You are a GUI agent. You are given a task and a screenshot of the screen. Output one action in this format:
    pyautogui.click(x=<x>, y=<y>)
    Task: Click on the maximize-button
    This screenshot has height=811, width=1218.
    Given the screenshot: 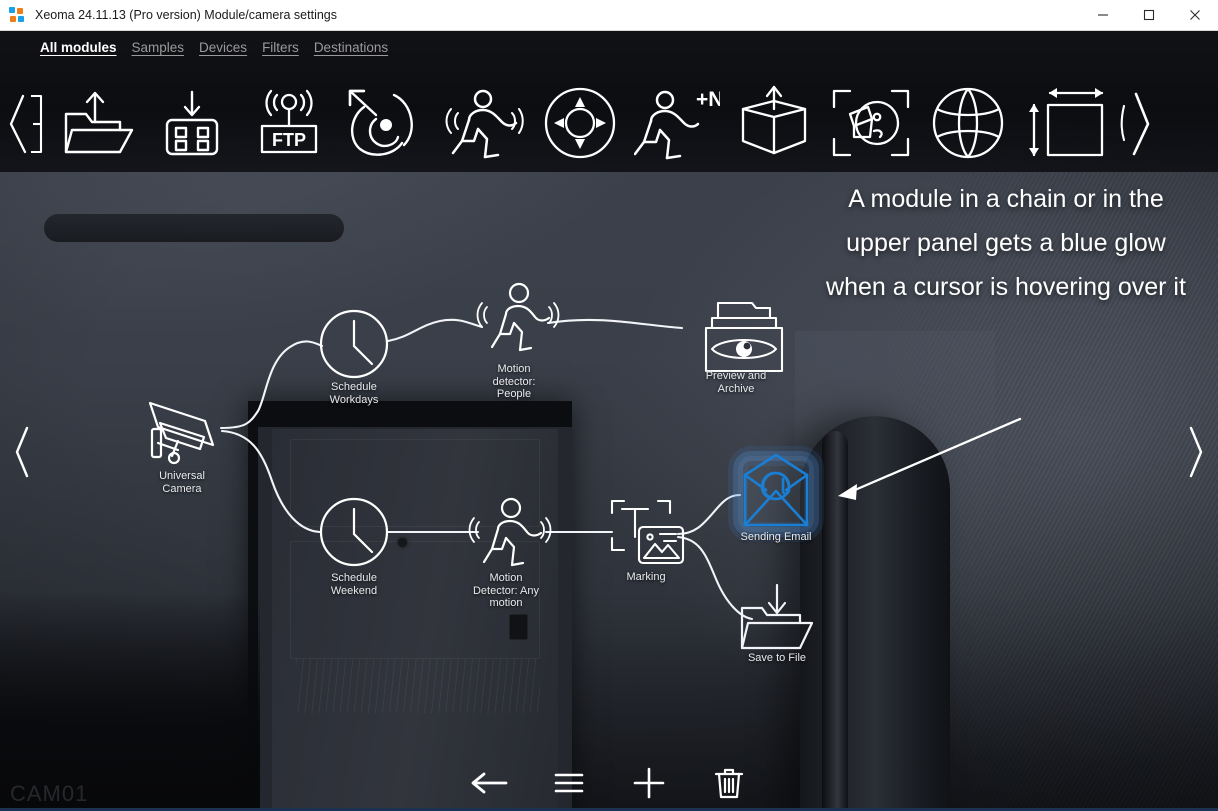 What is the action you would take?
    pyautogui.click(x=1149, y=15)
    